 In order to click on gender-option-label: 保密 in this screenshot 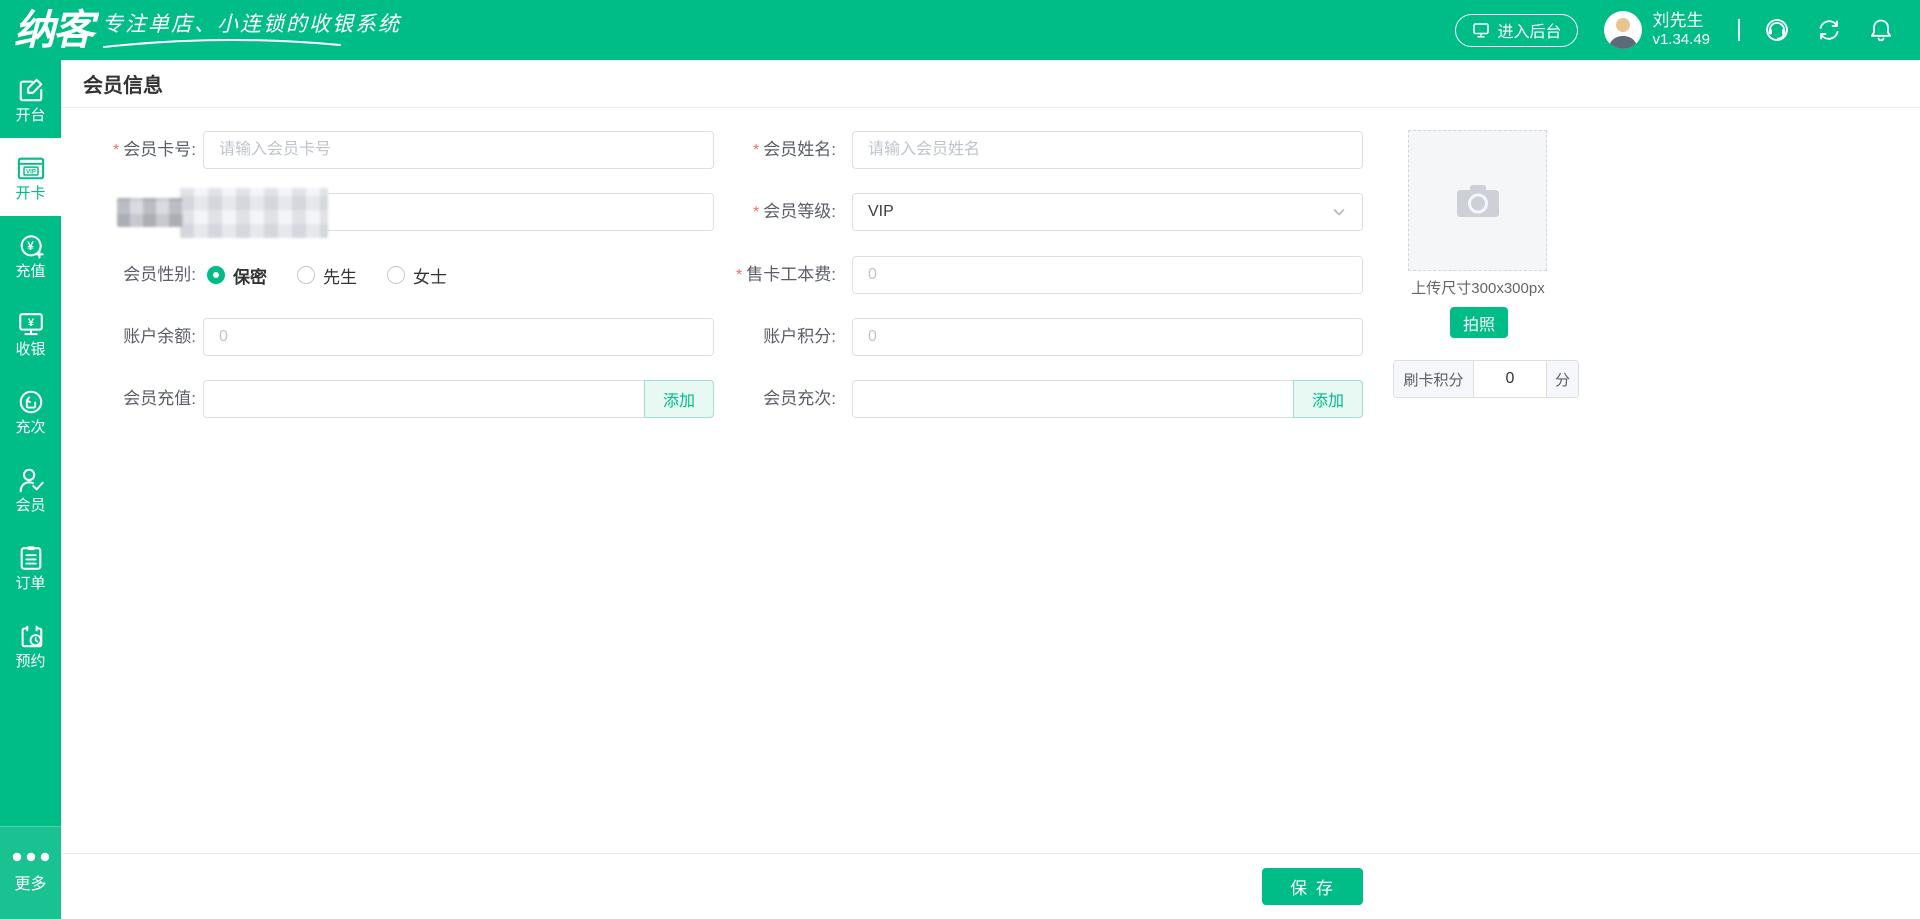, I will do `click(250, 277)`.